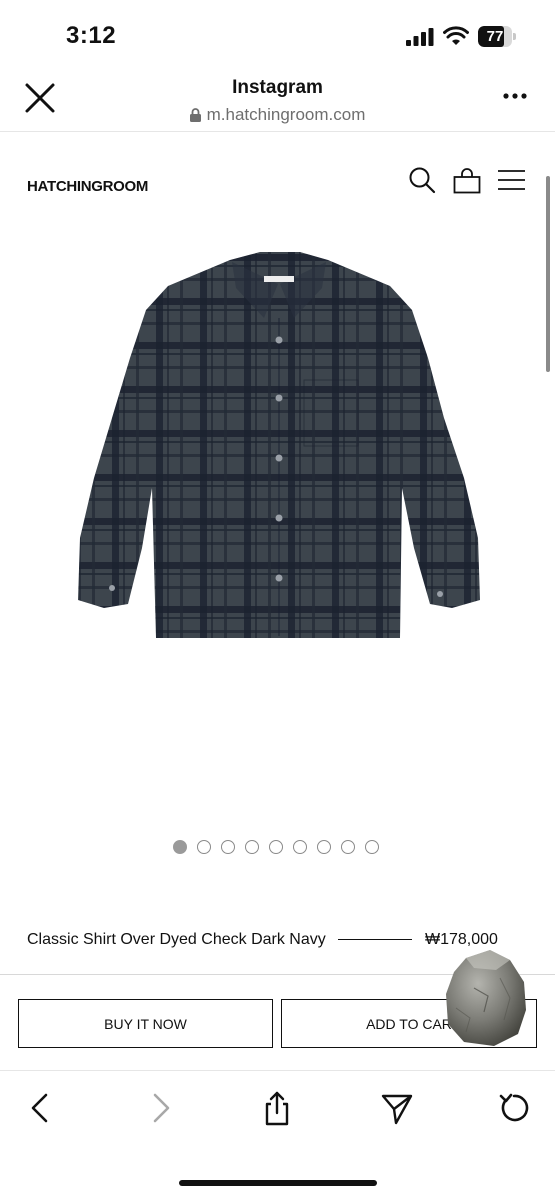 This screenshot has height=1200, width=555. Describe the element at coordinates (277, 87) in the screenshot. I see `browser-title: Instagram` at that location.